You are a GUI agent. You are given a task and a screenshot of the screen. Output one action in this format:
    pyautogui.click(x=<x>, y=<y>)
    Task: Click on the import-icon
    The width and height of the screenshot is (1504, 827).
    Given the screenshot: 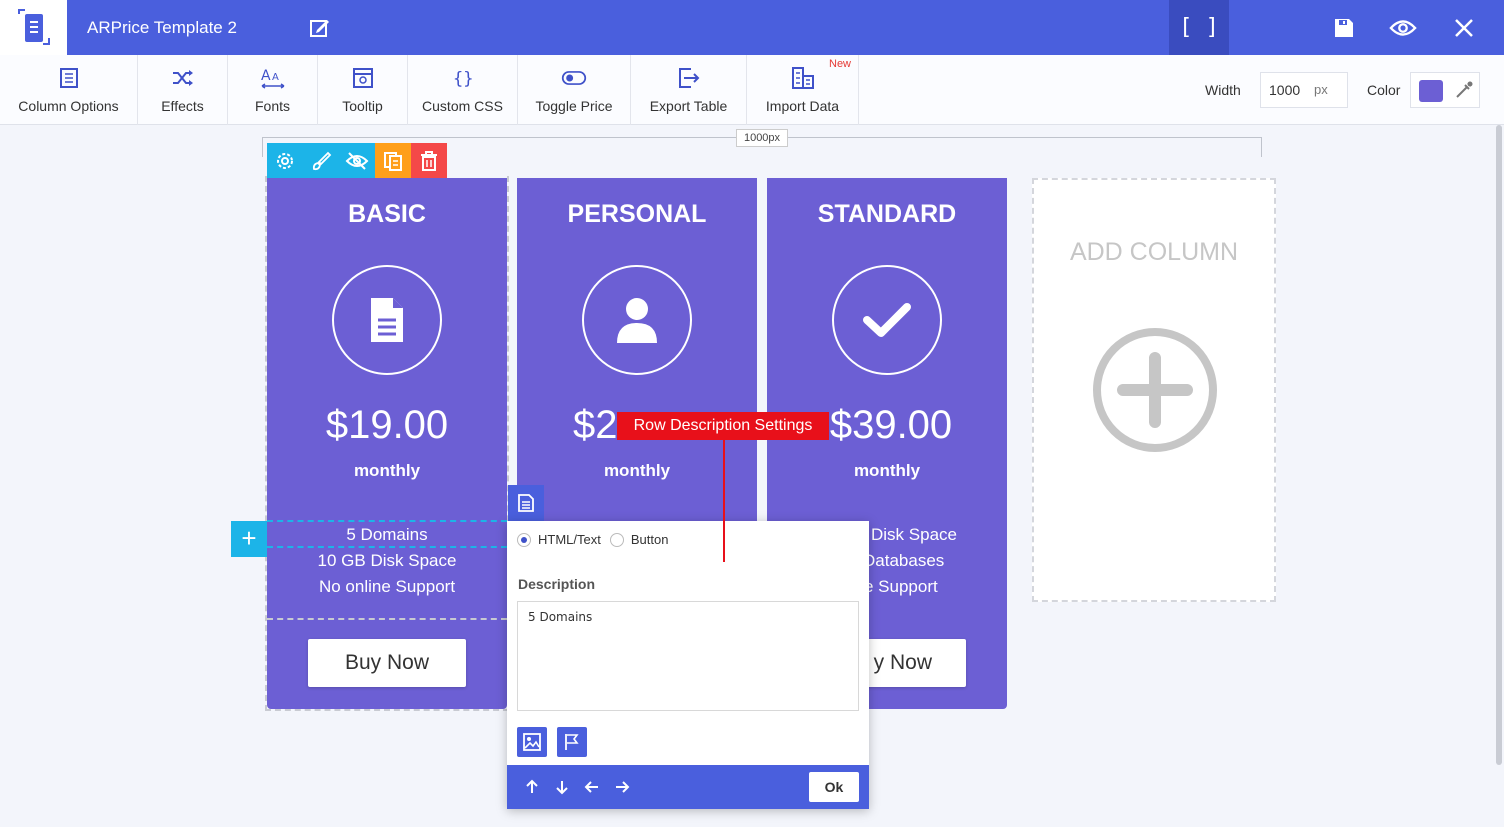 What is the action you would take?
    pyautogui.click(x=803, y=78)
    